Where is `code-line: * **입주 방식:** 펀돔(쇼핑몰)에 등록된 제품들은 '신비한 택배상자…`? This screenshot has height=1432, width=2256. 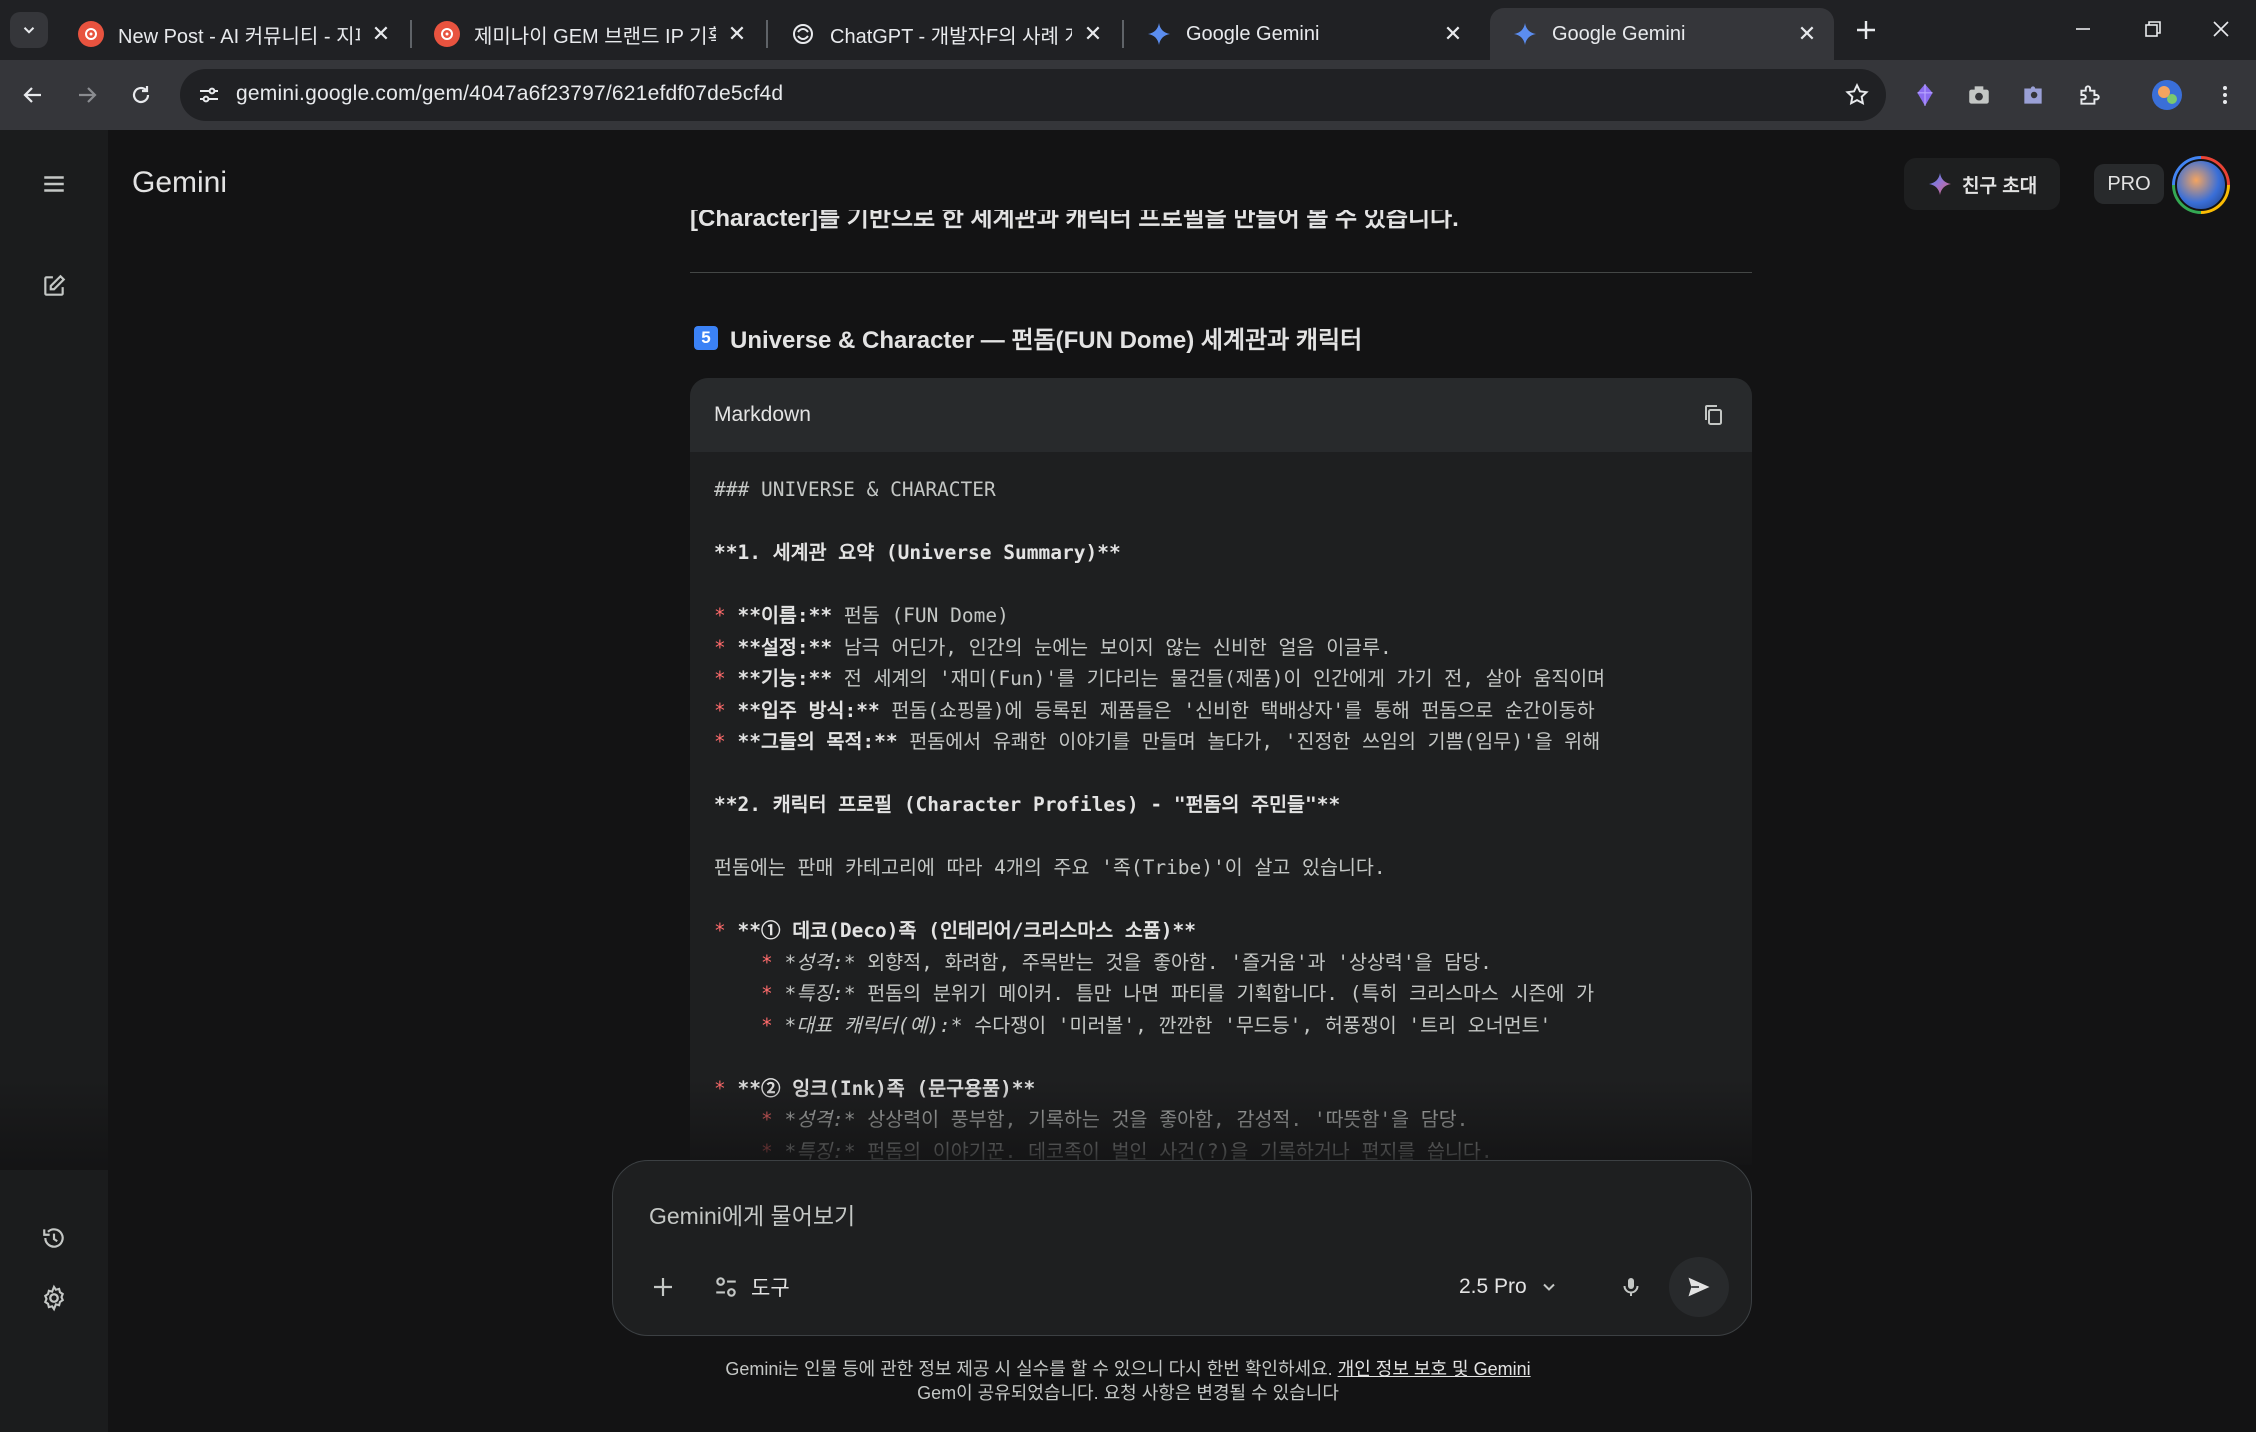 code-line: * **입주 방식:** 펀돔(쇼핑몰)에 등록된 제품들은 '신비한 택배상자… is located at coordinates (1233, 711).